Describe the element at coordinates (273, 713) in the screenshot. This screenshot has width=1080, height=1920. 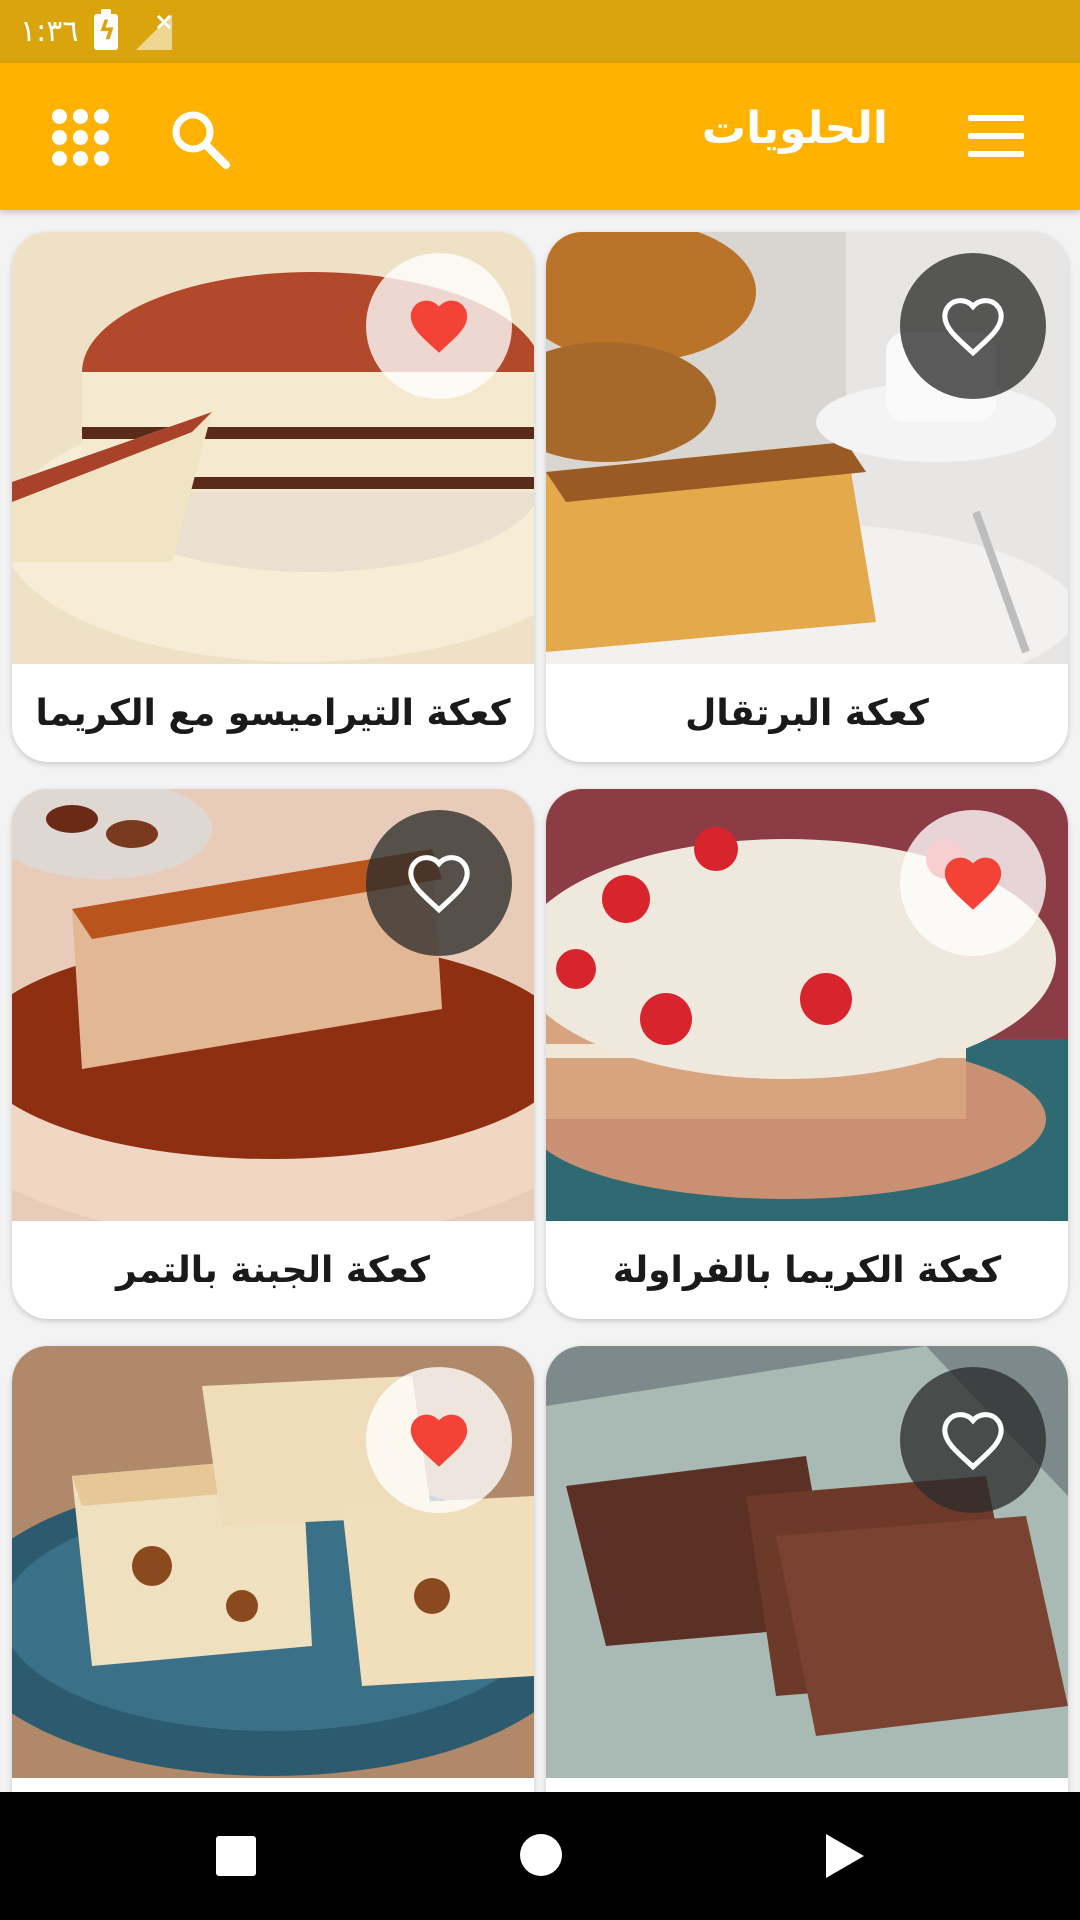
I see `recipe-title: كعكة التيراميسو مع الكريما` at that location.